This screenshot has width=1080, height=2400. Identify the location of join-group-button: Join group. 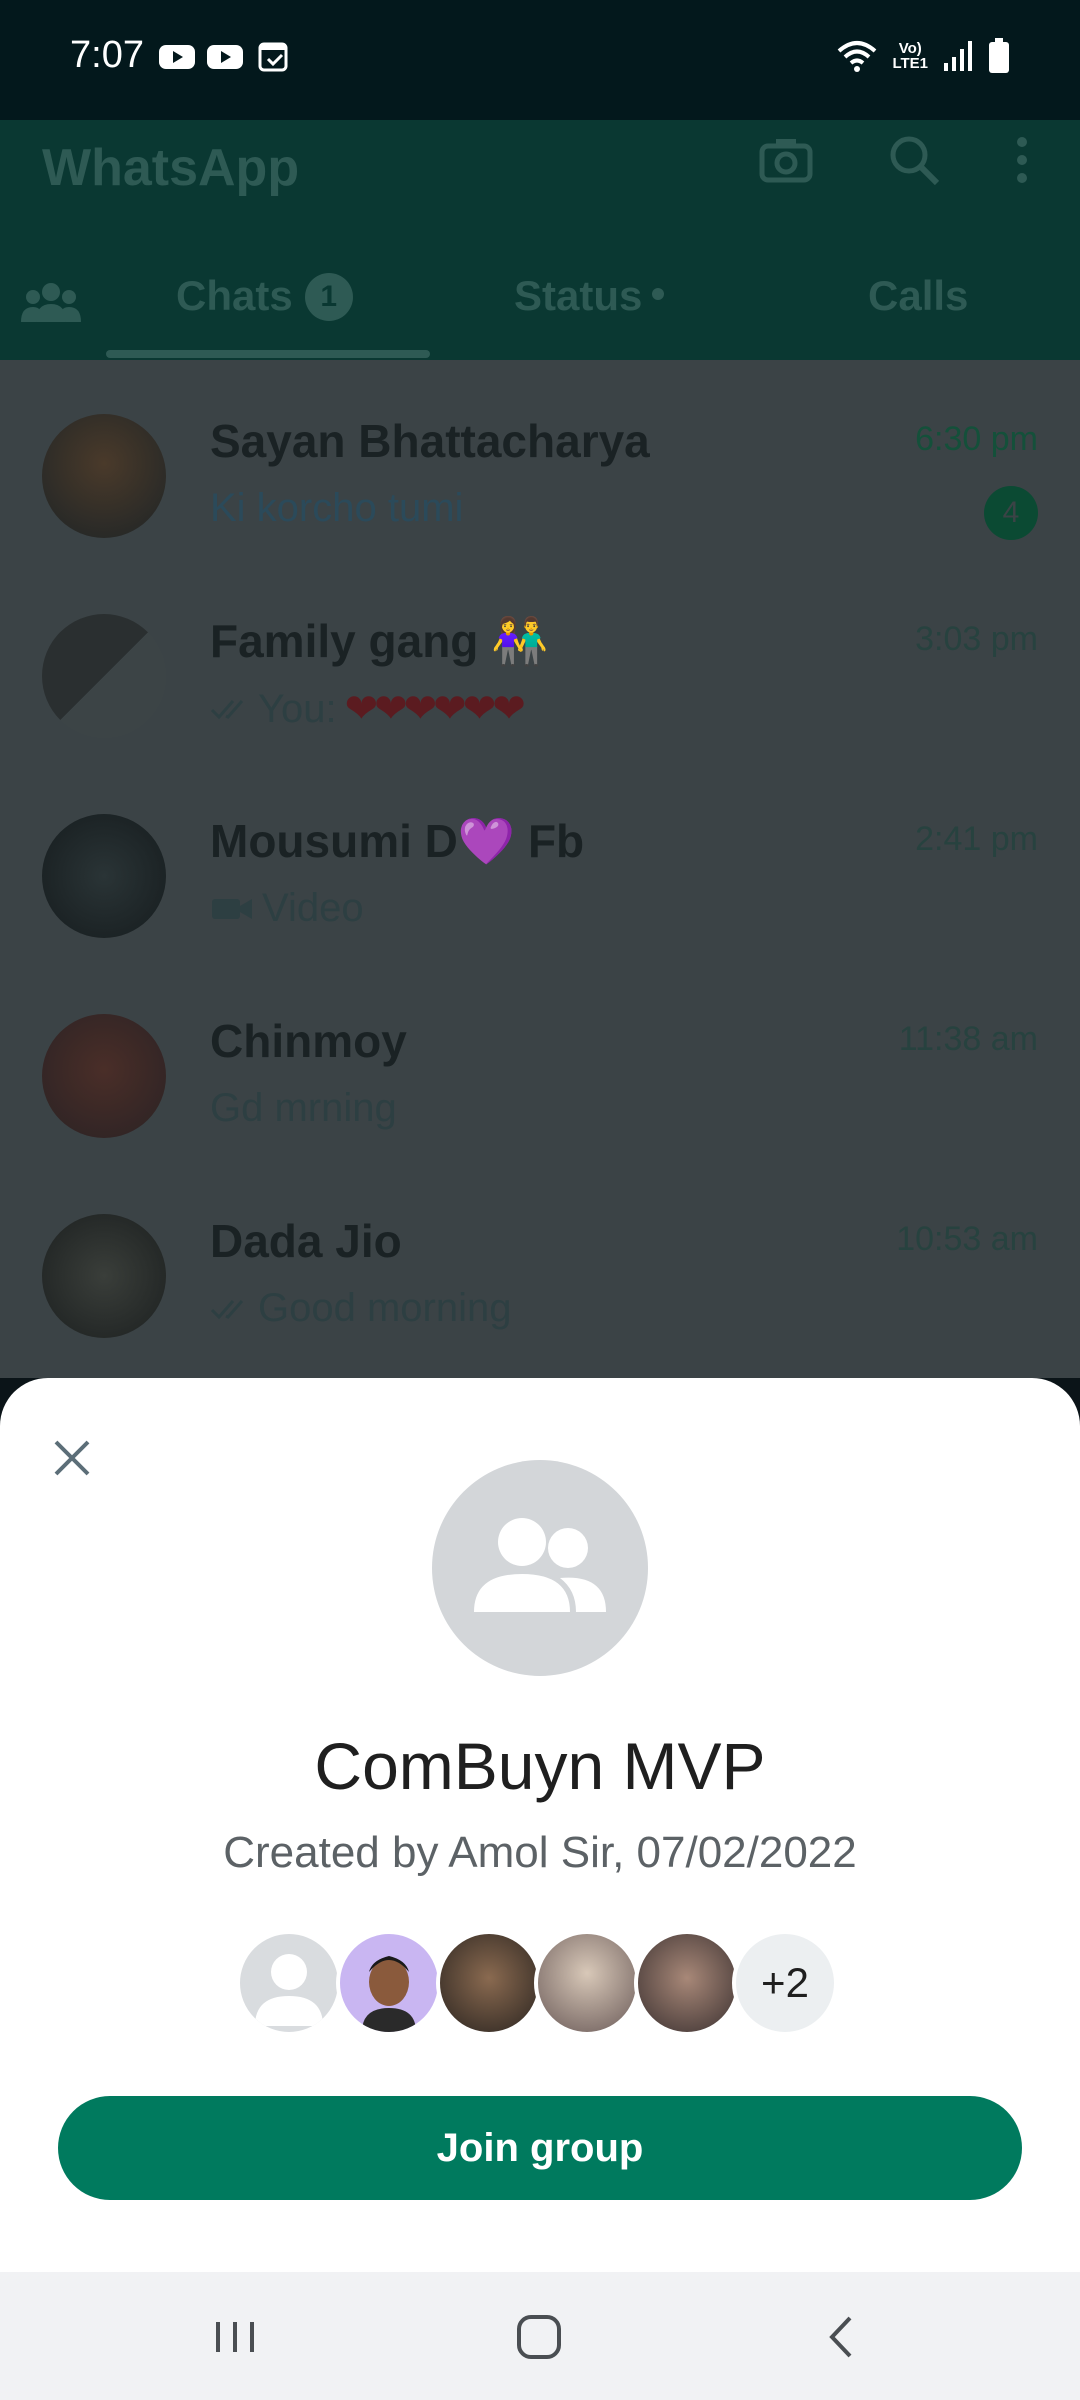
(540, 2148).